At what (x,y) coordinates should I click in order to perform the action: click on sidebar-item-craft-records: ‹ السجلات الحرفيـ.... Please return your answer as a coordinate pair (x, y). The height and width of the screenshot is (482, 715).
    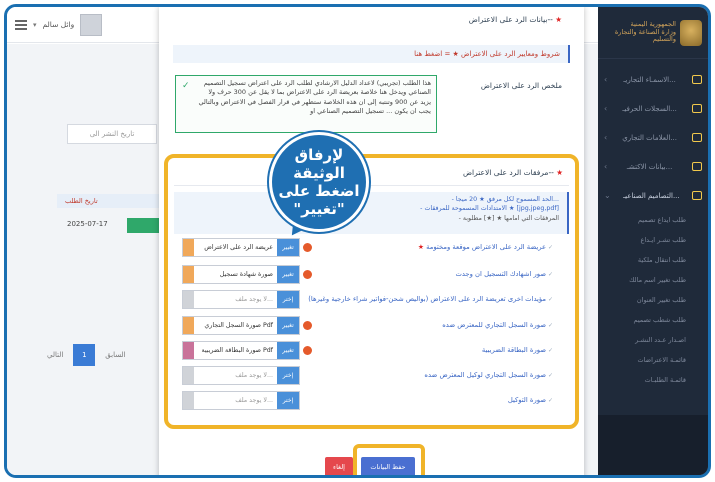
    Looking at the image, I should click on (653, 108).